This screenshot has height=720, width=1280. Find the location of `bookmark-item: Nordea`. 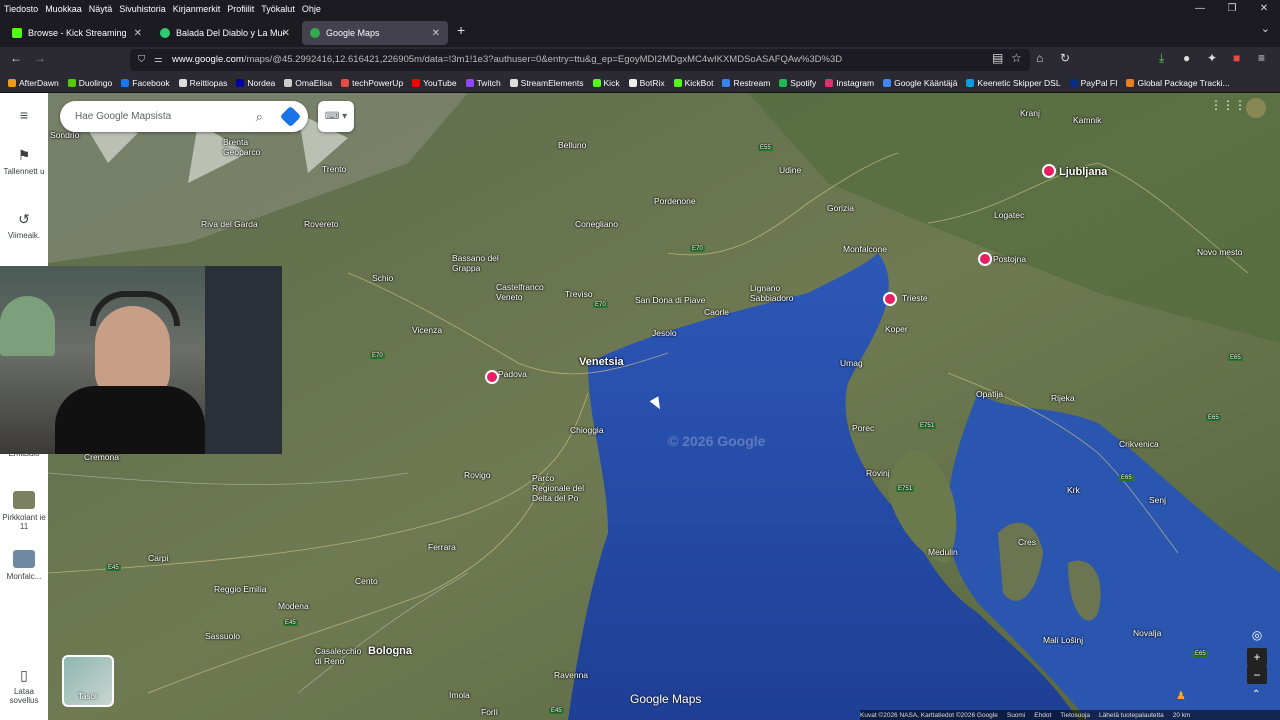

bookmark-item: Nordea is located at coordinates (255, 83).